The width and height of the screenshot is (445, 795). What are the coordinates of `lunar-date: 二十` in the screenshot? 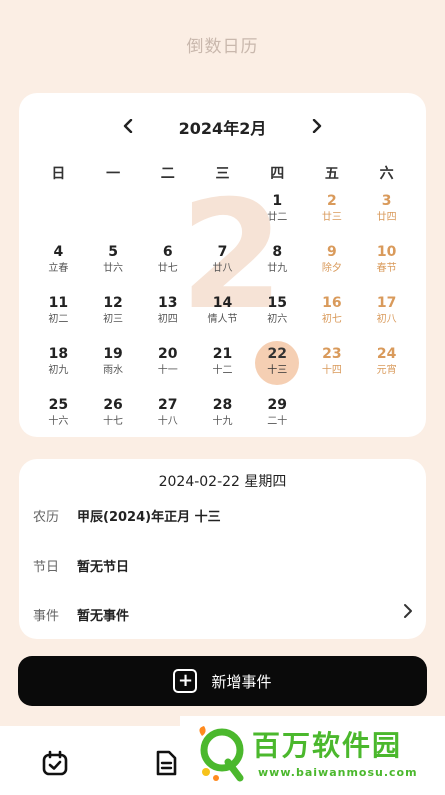 It's located at (277, 421).